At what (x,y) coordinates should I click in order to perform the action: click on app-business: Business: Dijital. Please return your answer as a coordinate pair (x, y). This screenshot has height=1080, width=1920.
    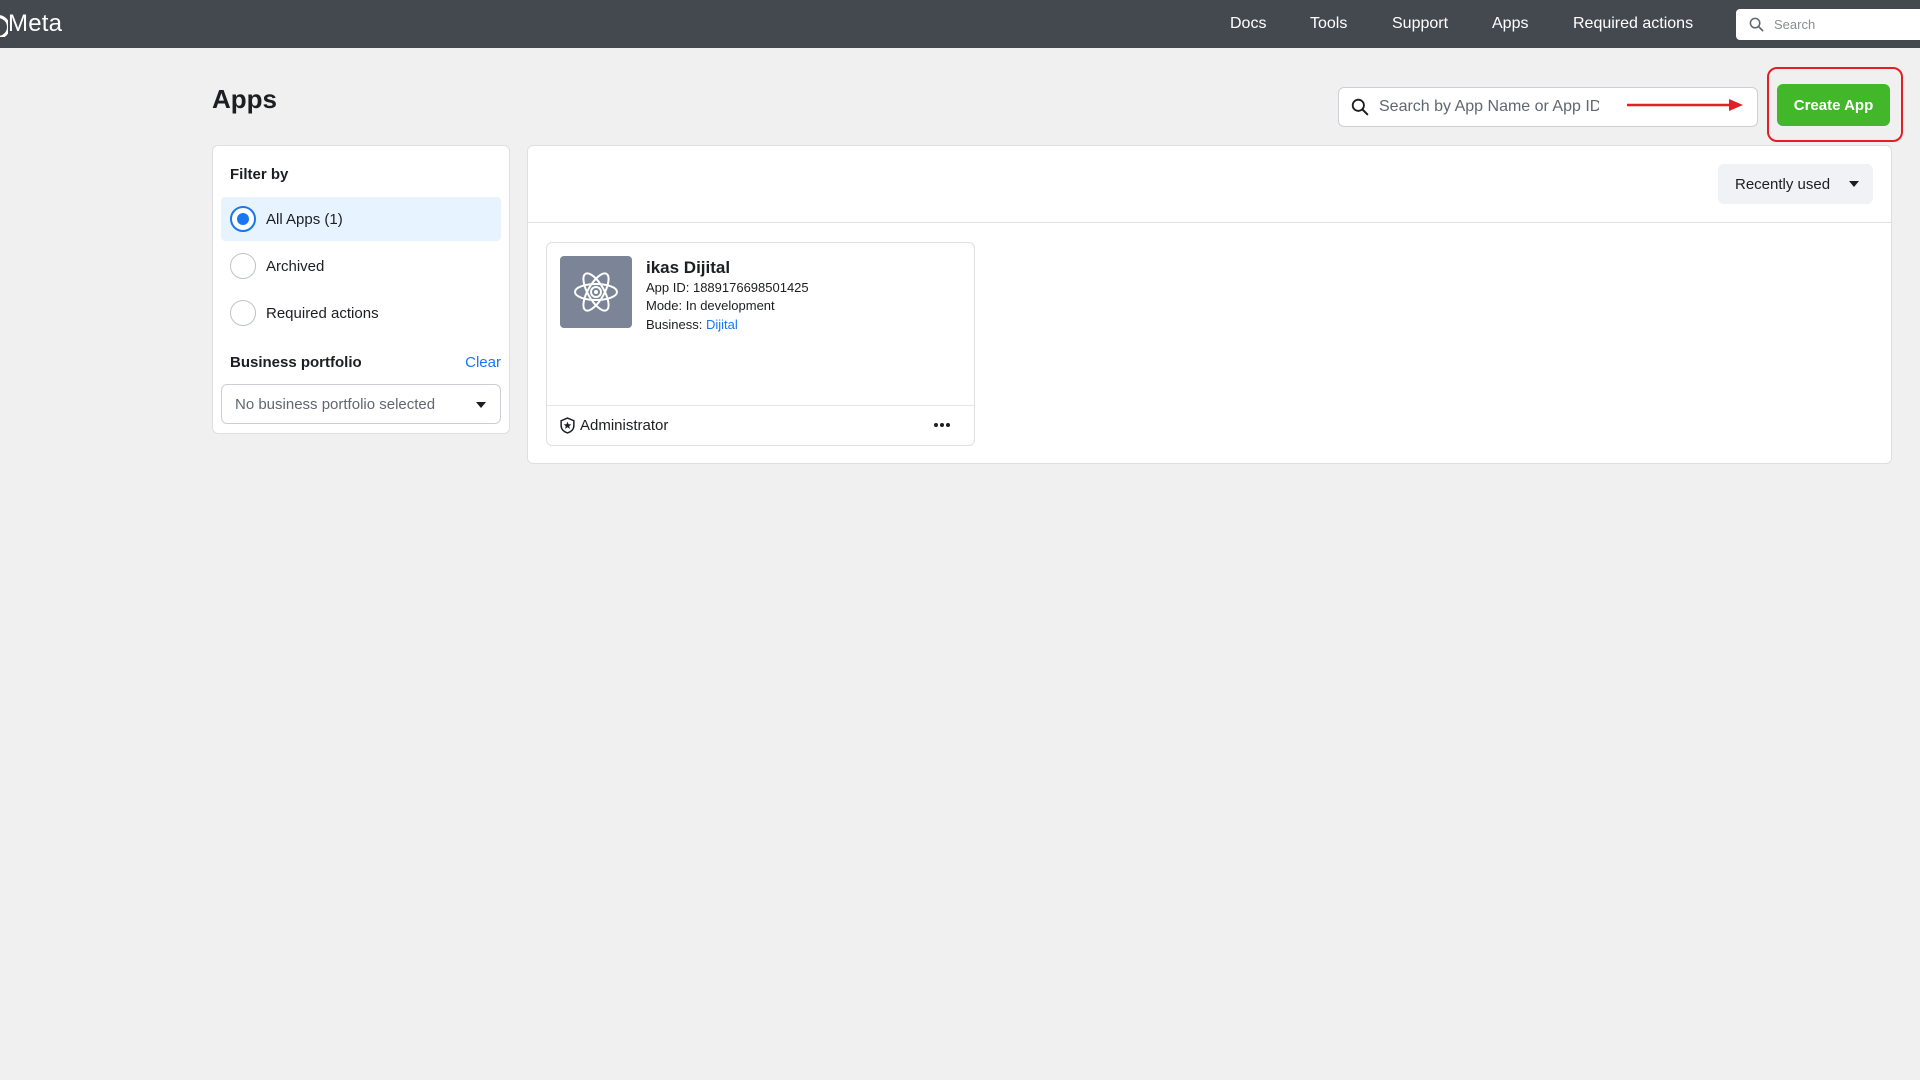
    Looking at the image, I should click on (692, 324).